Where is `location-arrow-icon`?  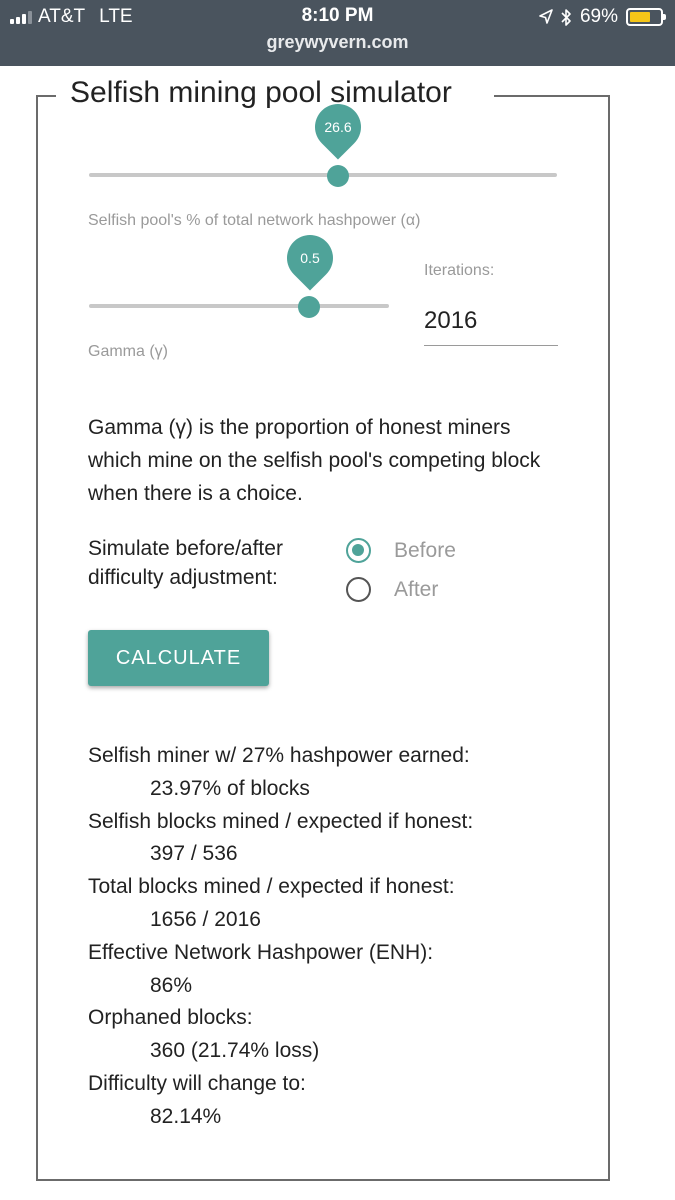 location-arrow-icon is located at coordinates (546, 16).